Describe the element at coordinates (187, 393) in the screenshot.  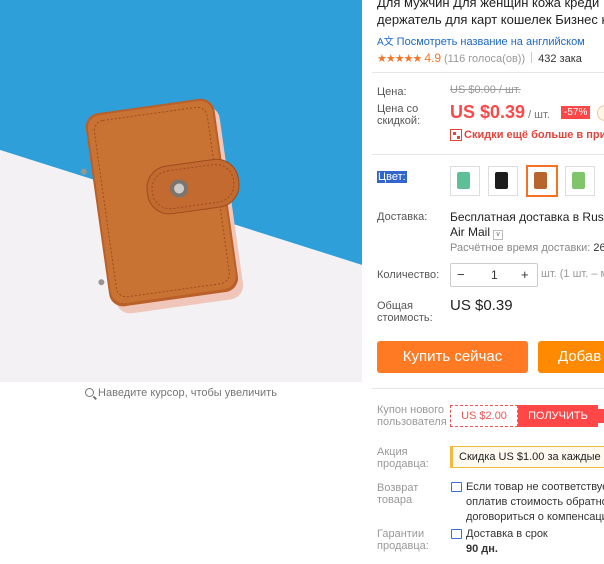
I see `zoom-hint-text: Наведите курсор, чтобы увеличить` at that location.